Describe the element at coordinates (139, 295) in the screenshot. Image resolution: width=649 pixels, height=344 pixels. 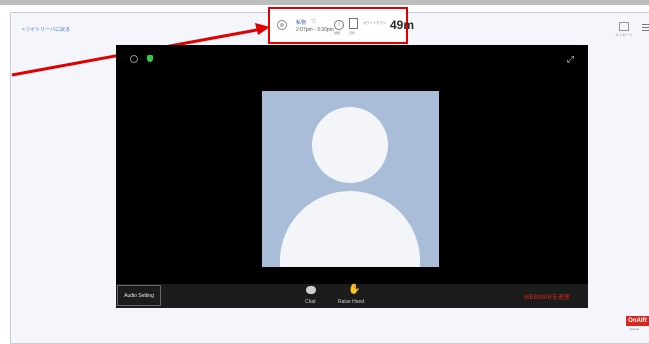
I see `audio-setting-button: Audio Setting` at that location.